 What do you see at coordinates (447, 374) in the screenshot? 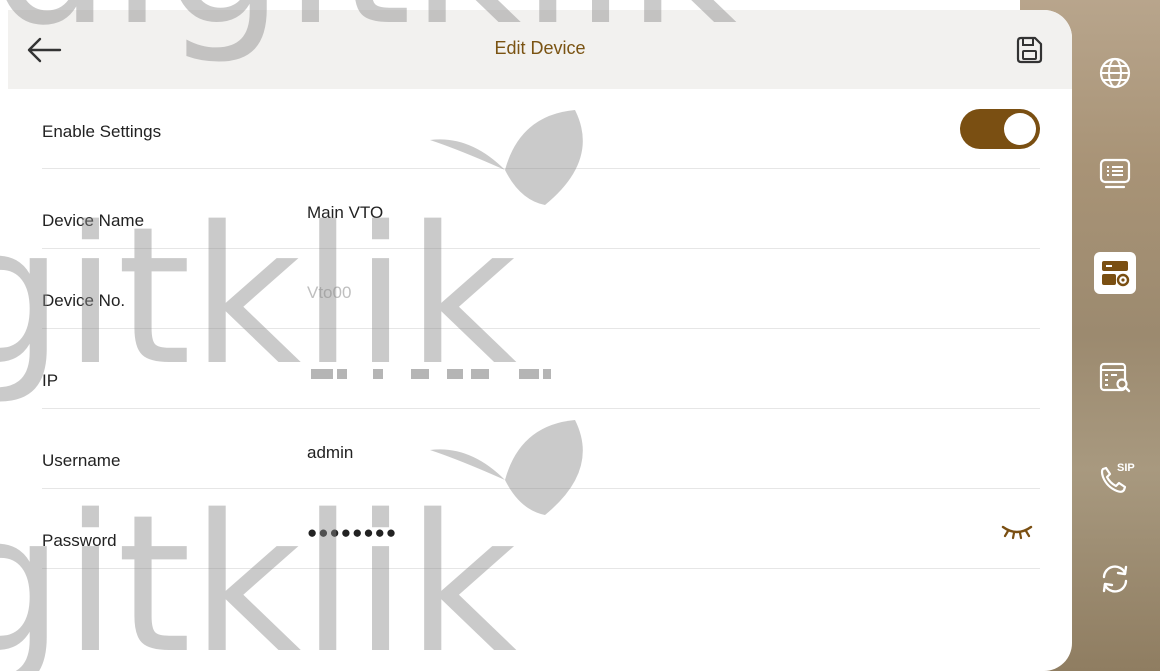
I see `ip-field-blurred` at bounding box center [447, 374].